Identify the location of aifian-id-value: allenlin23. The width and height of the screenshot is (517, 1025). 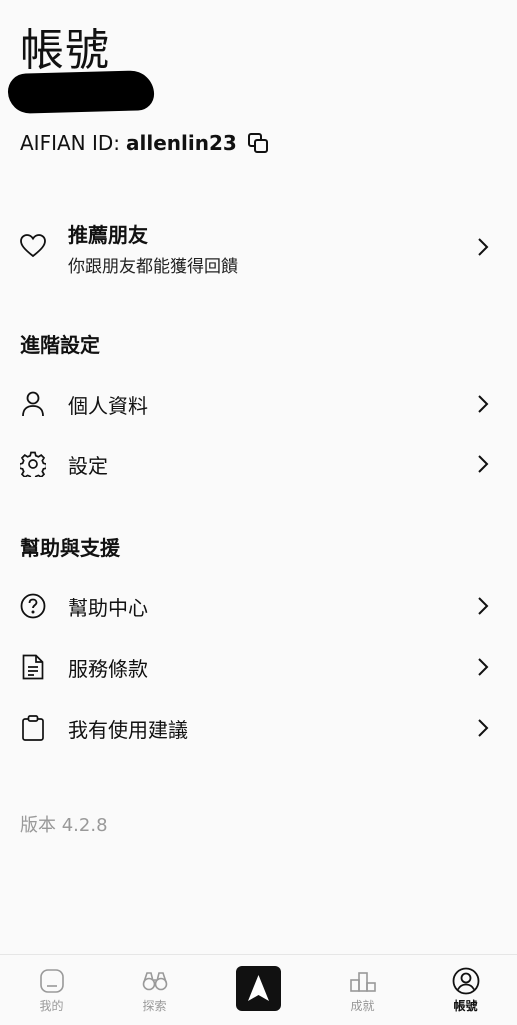
(181, 143).